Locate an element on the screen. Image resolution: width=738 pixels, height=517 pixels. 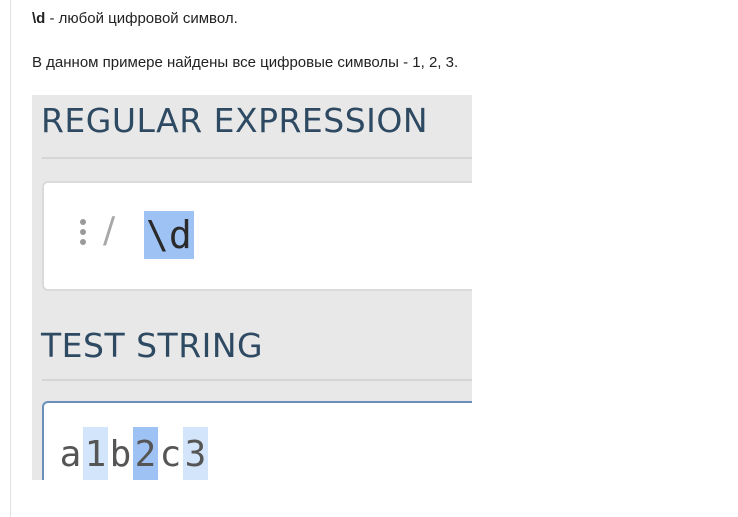
test-string-box: a 1 b 2 c 3 is located at coordinates (257, 440).